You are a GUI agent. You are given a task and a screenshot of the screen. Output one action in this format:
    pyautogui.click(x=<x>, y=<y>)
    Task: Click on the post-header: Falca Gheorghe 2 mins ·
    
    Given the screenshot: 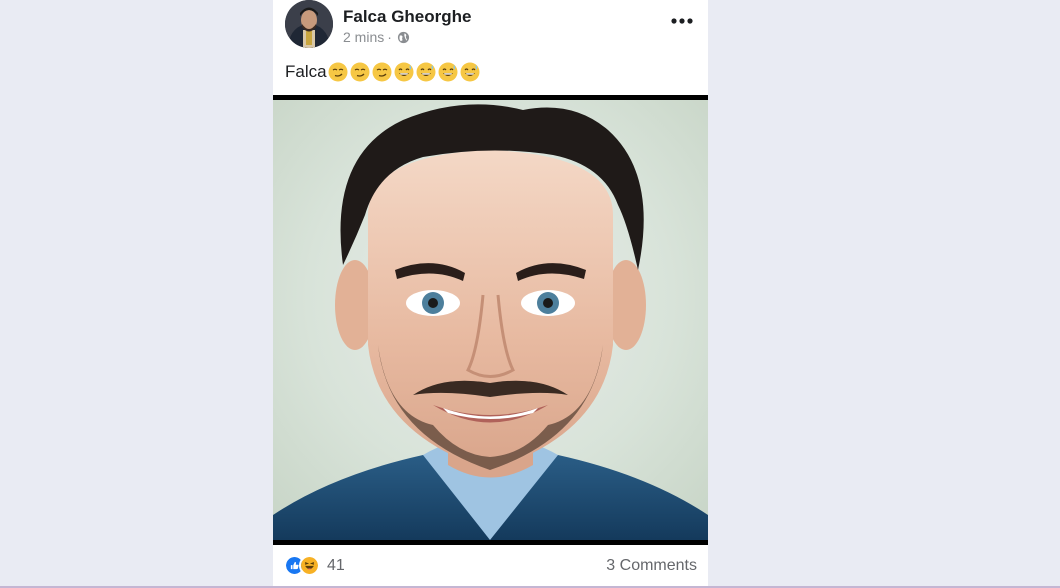 What is the action you would take?
    pyautogui.click(x=490, y=28)
    